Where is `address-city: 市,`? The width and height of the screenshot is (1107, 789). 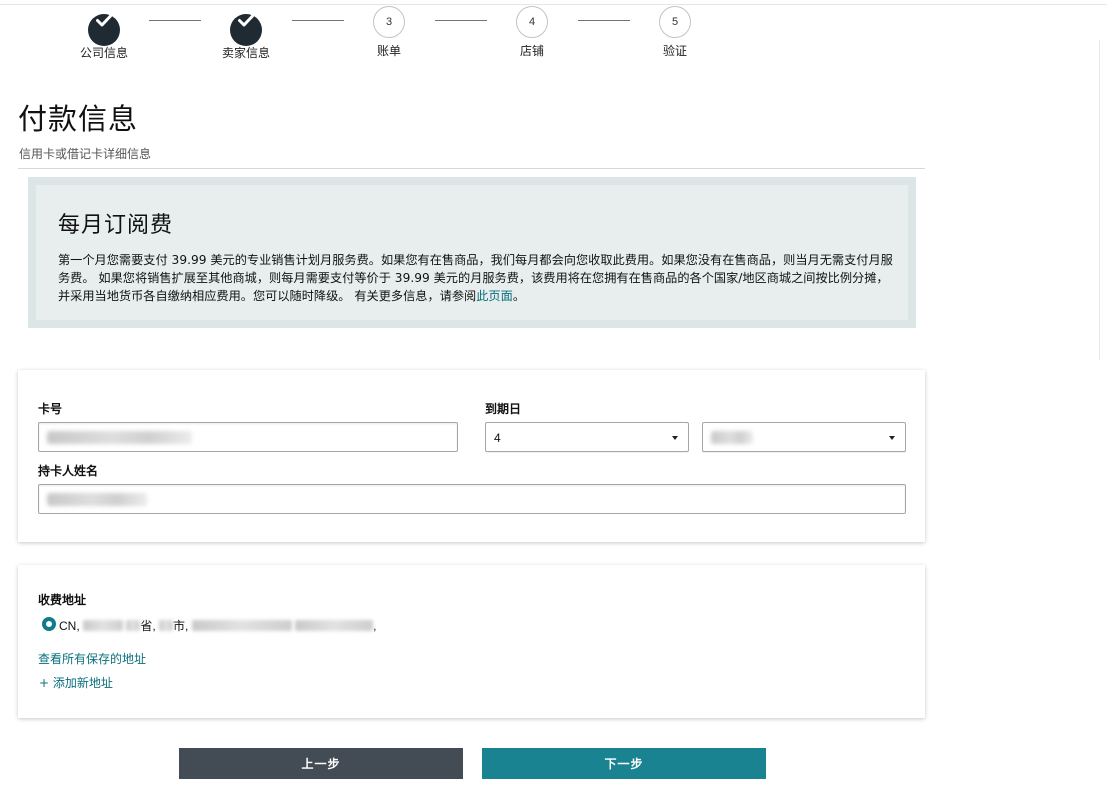
address-city: 市, is located at coordinates (181, 626).